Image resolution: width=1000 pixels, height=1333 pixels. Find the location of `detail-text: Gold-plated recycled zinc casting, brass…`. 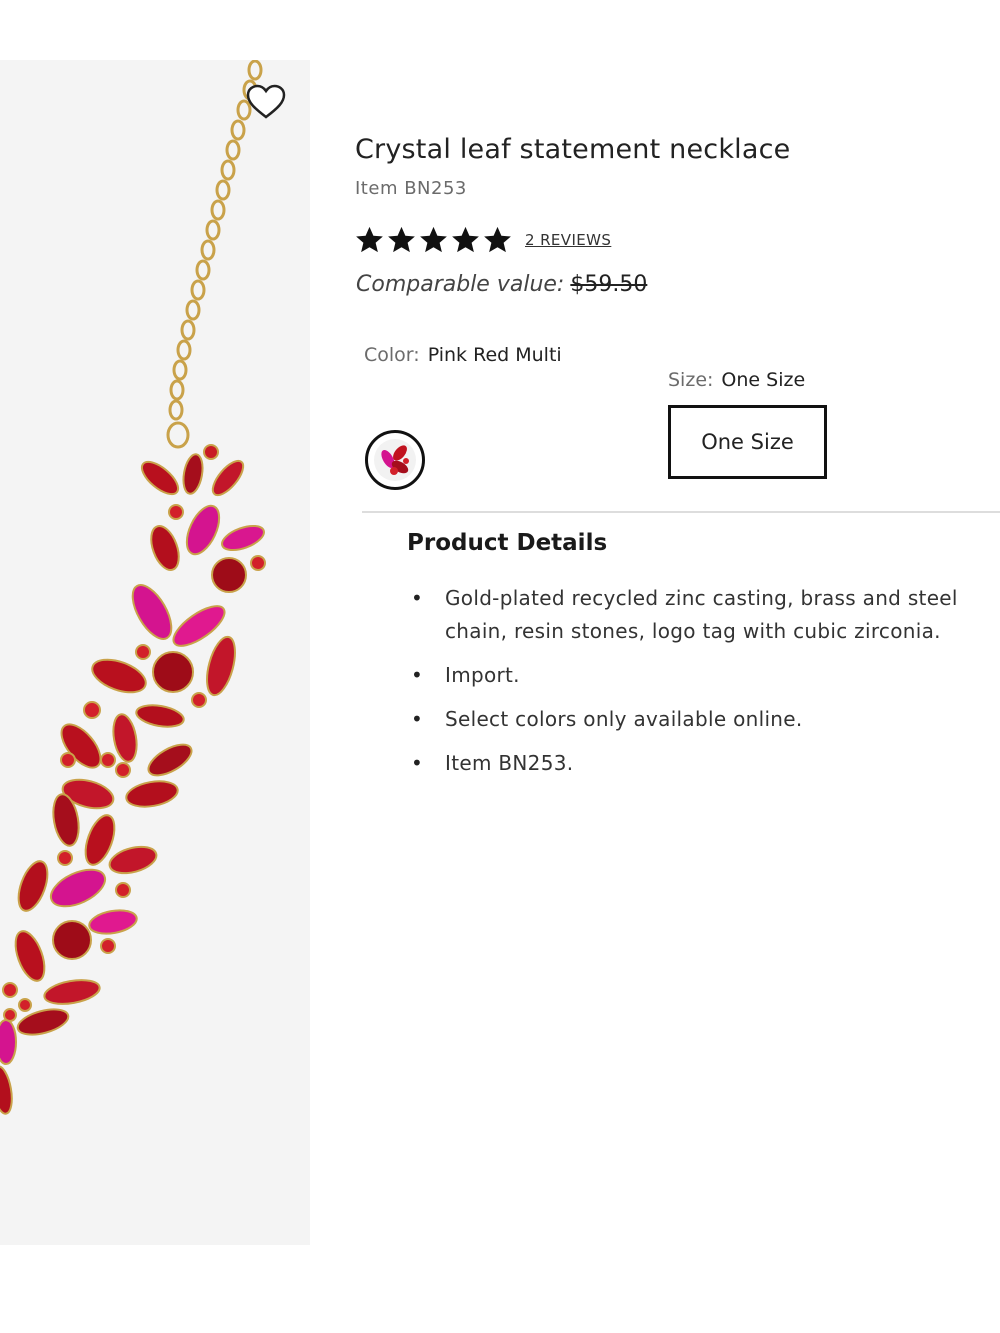

detail-text: Gold-plated recycled zinc casting, brass… is located at coordinates (701, 614).